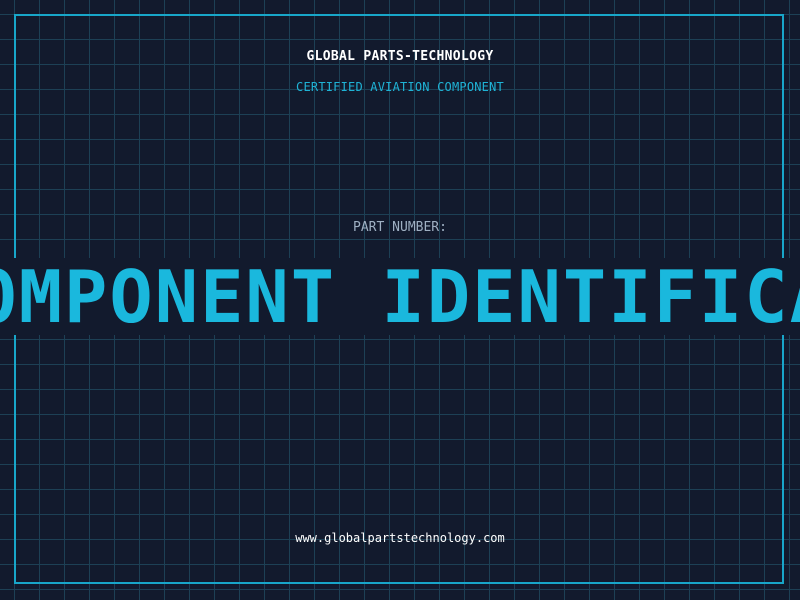 This screenshot has width=800, height=600. I want to click on website-url: www.globalpartstechnology.com, so click(400, 538).